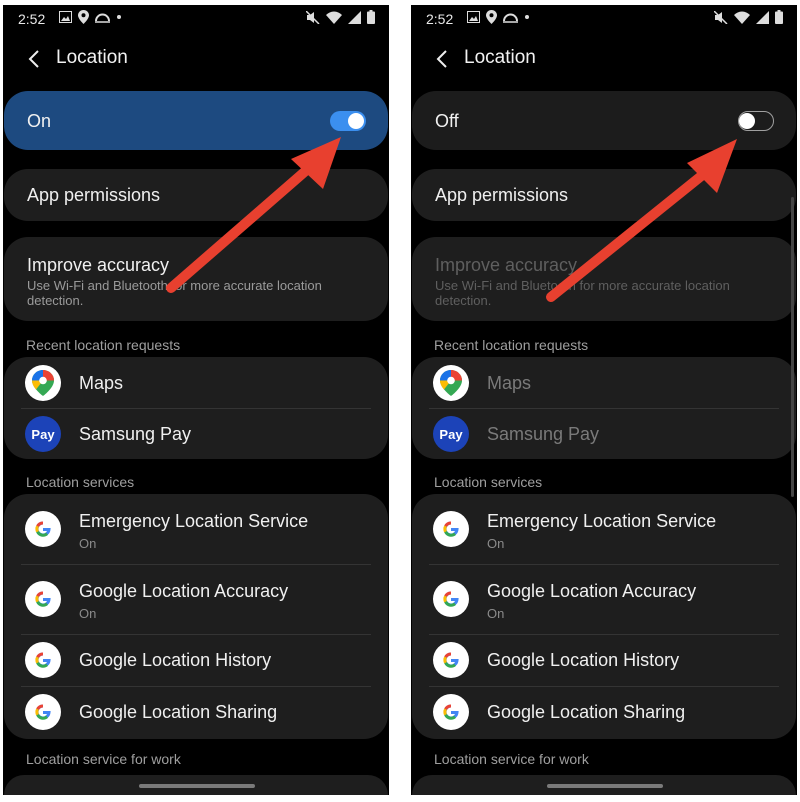 The width and height of the screenshot is (800, 802). Describe the element at coordinates (39, 121) in the screenshot. I see `master-toggle-label: On` at that location.